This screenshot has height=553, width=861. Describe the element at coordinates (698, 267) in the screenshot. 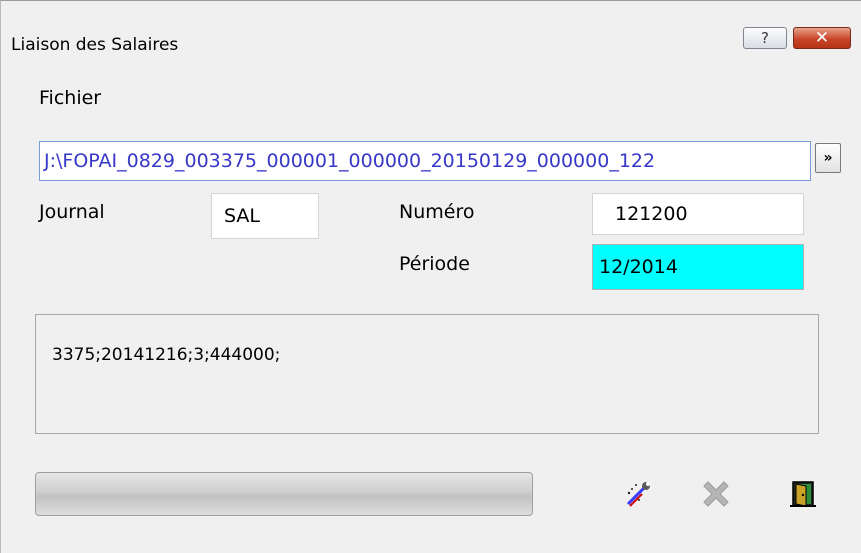

I see `periode-input: 12/2014` at that location.